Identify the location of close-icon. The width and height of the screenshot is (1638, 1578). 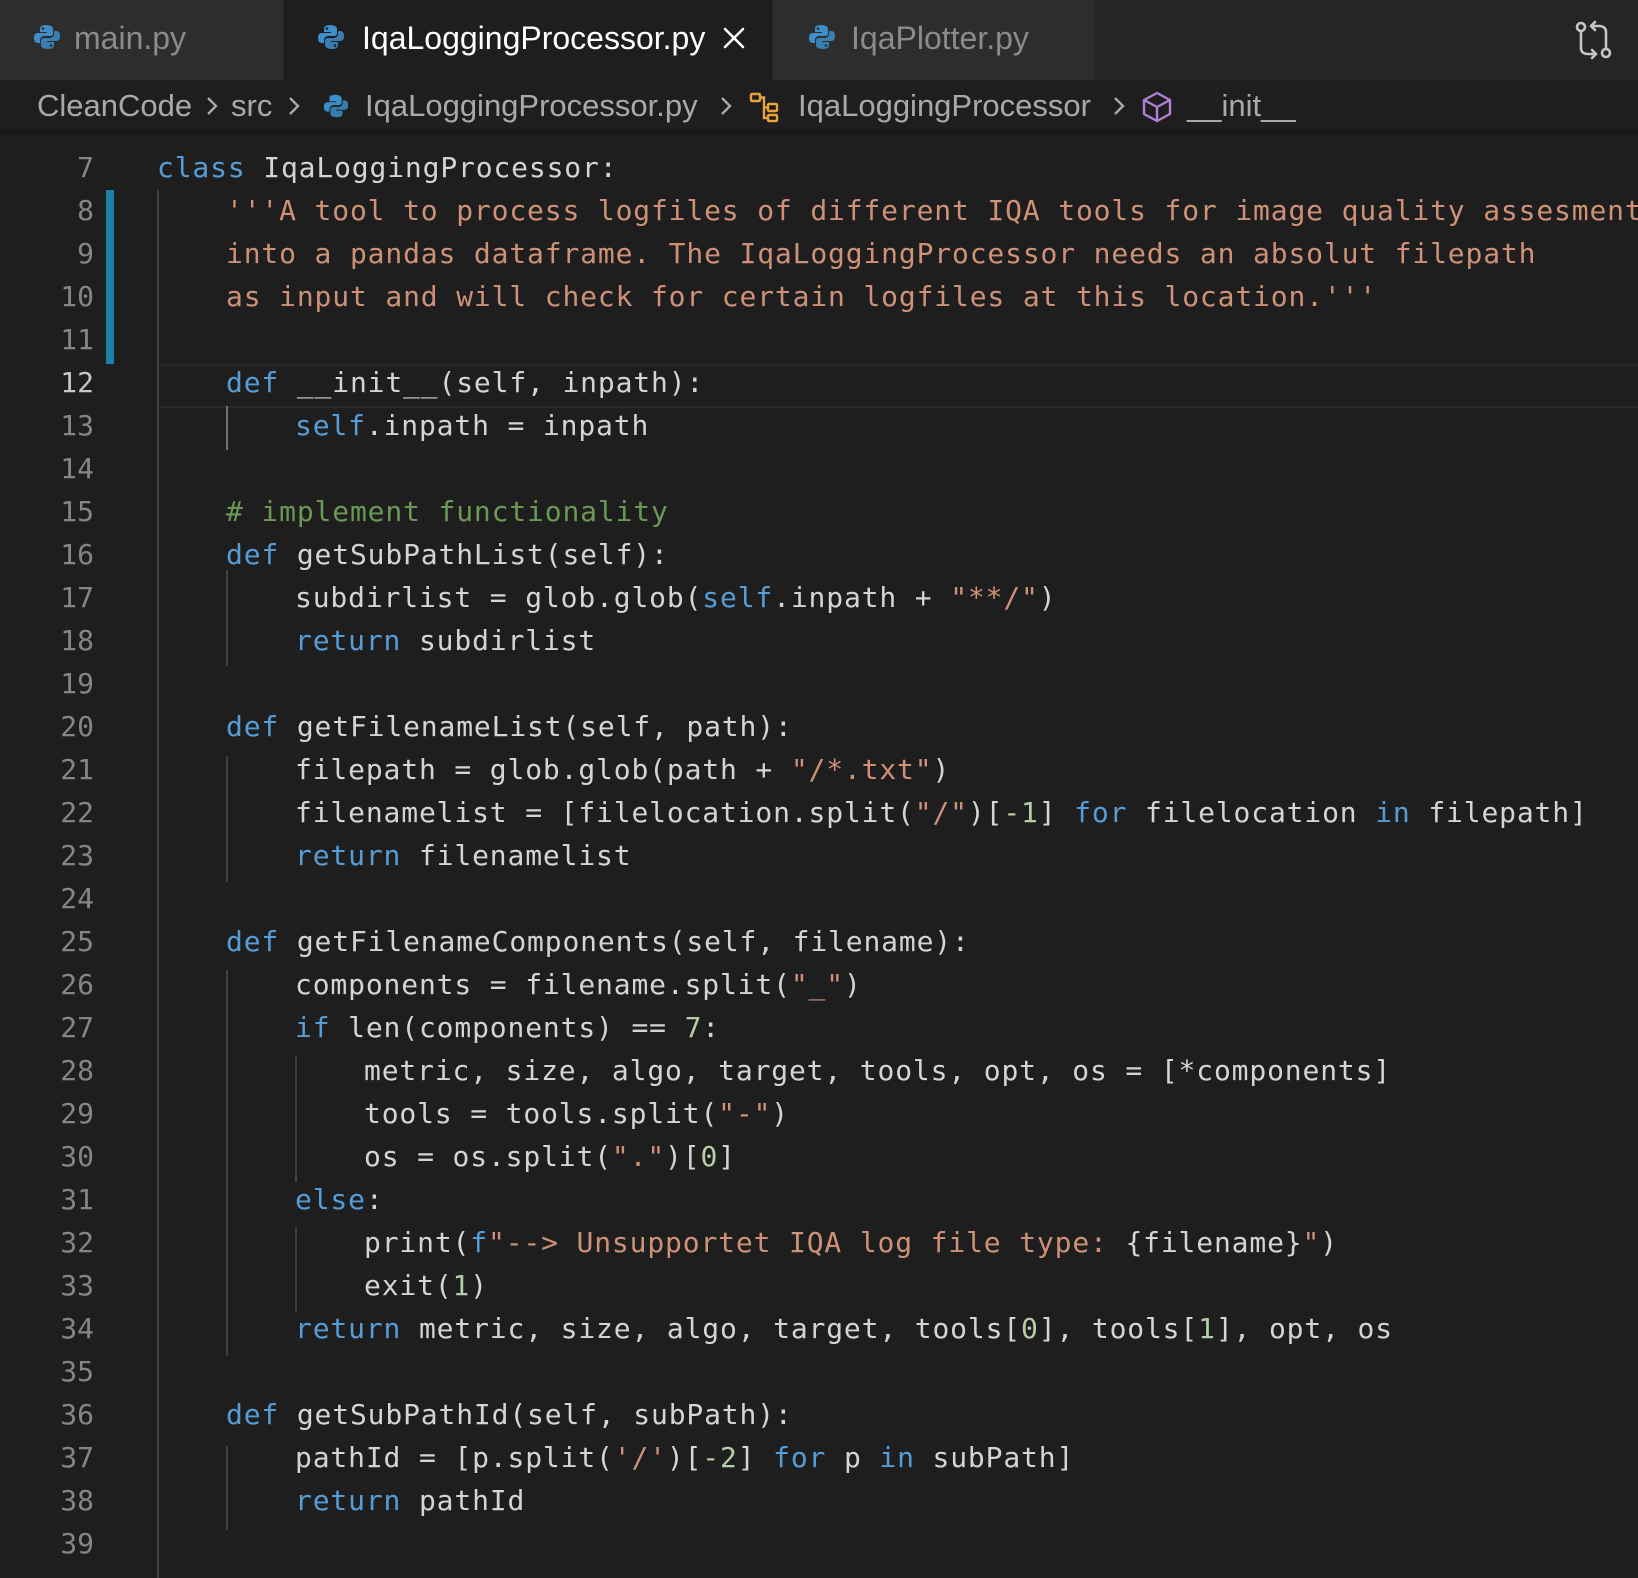
(734, 38).